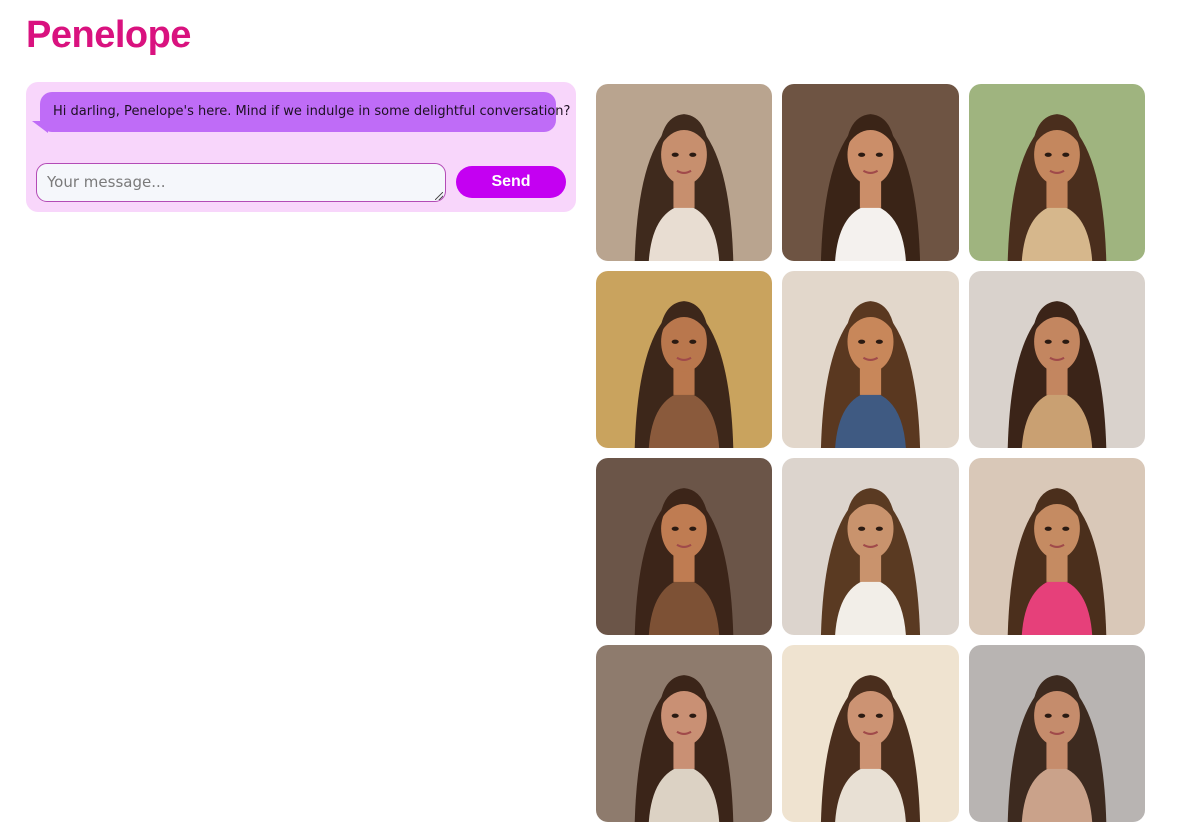 This screenshot has width=1179, height=828. What do you see at coordinates (108, 35) in the screenshot?
I see `page-title: Penelope` at bounding box center [108, 35].